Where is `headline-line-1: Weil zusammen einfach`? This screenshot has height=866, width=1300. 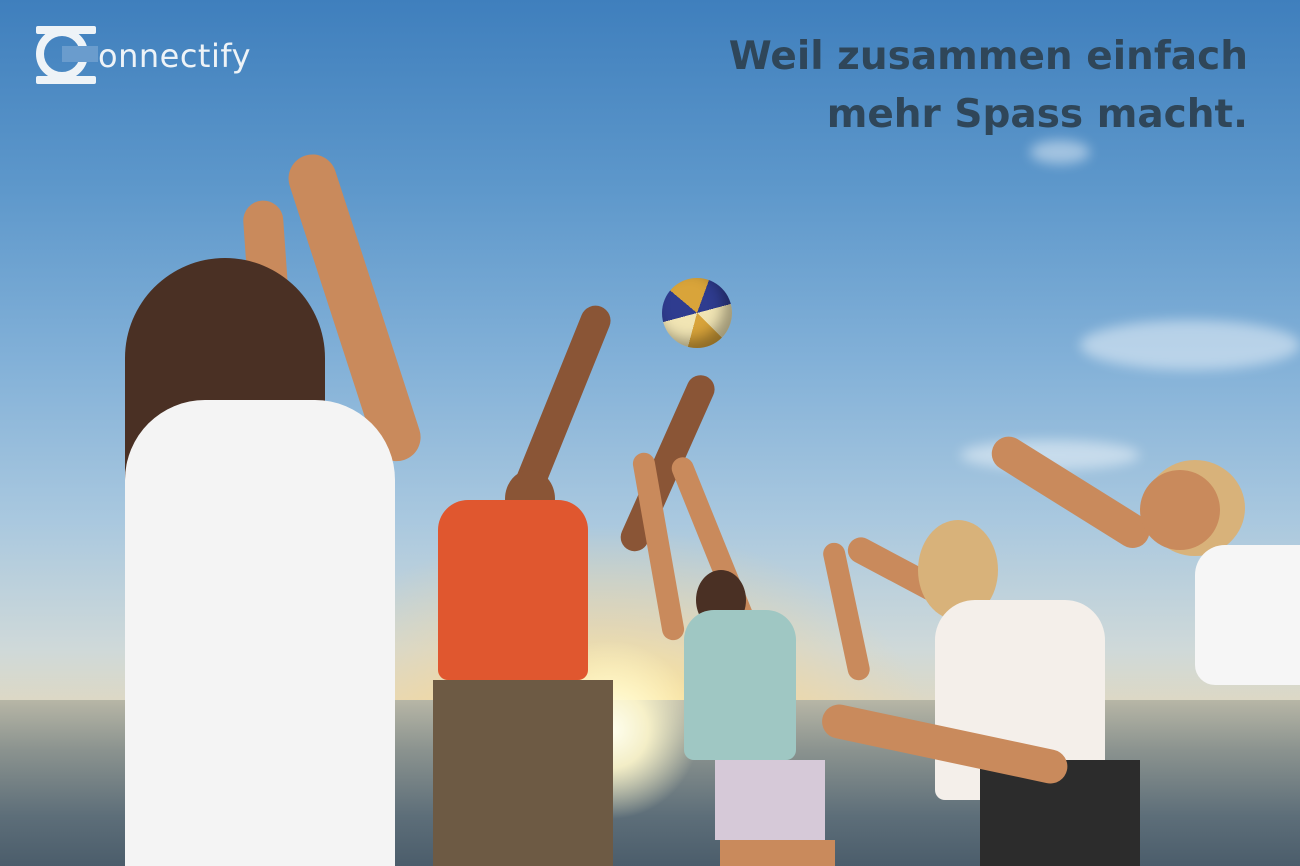
headline-line-1: Weil zusammen einfach is located at coordinates (988, 56).